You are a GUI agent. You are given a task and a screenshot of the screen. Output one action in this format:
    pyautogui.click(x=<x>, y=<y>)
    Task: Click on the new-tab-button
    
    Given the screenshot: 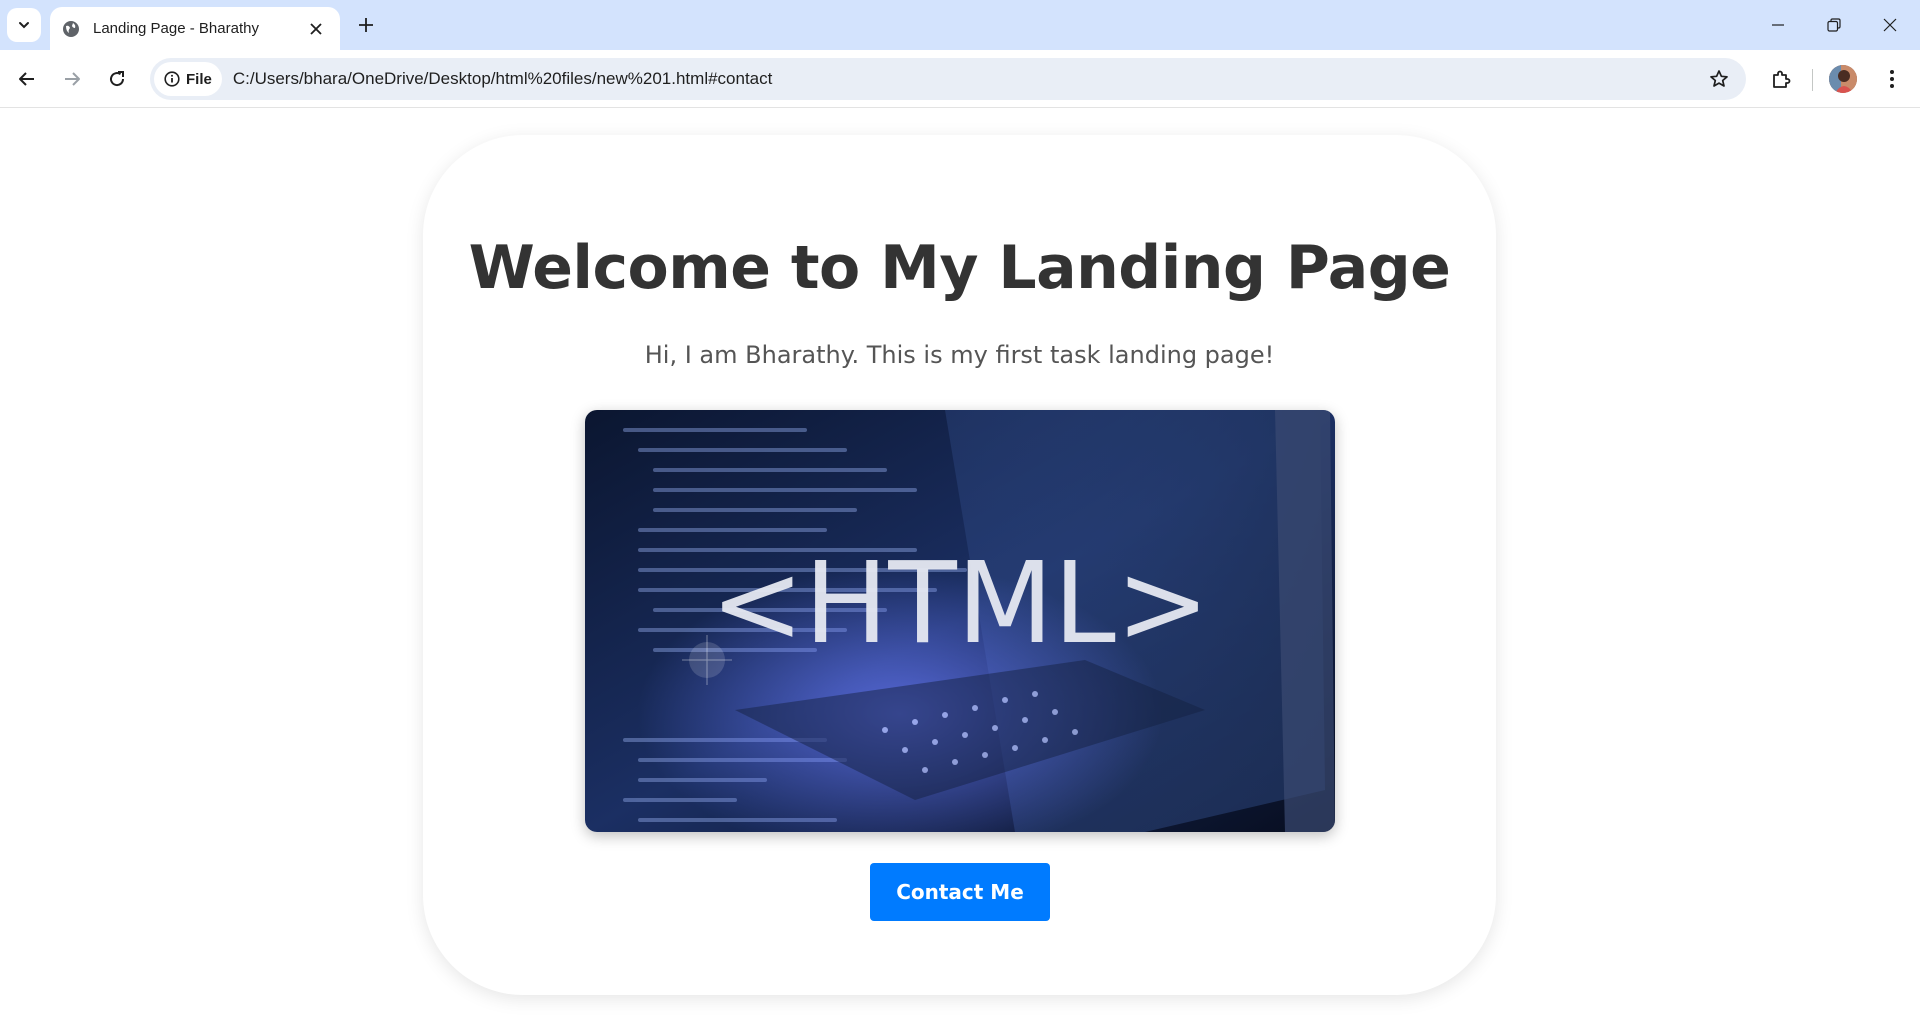 What is the action you would take?
    pyautogui.click(x=366, y=25)
    